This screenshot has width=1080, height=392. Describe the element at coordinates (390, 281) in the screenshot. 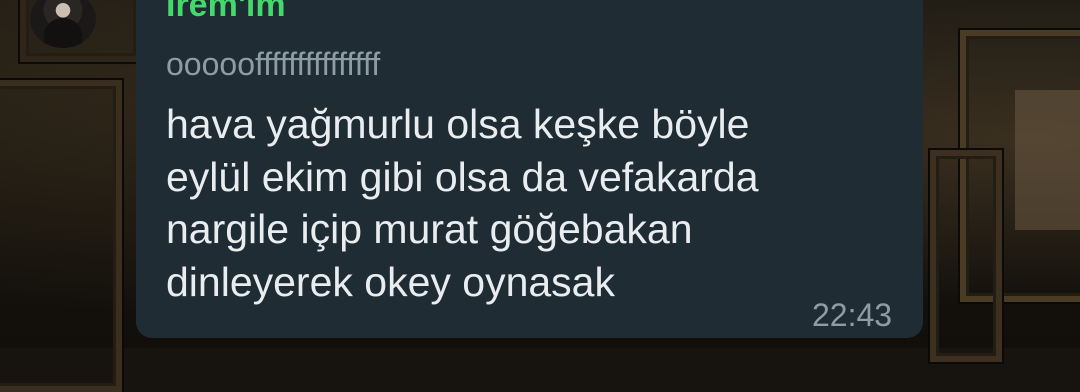

I see `message-line: dinleyerek okey oynasak` at that location.